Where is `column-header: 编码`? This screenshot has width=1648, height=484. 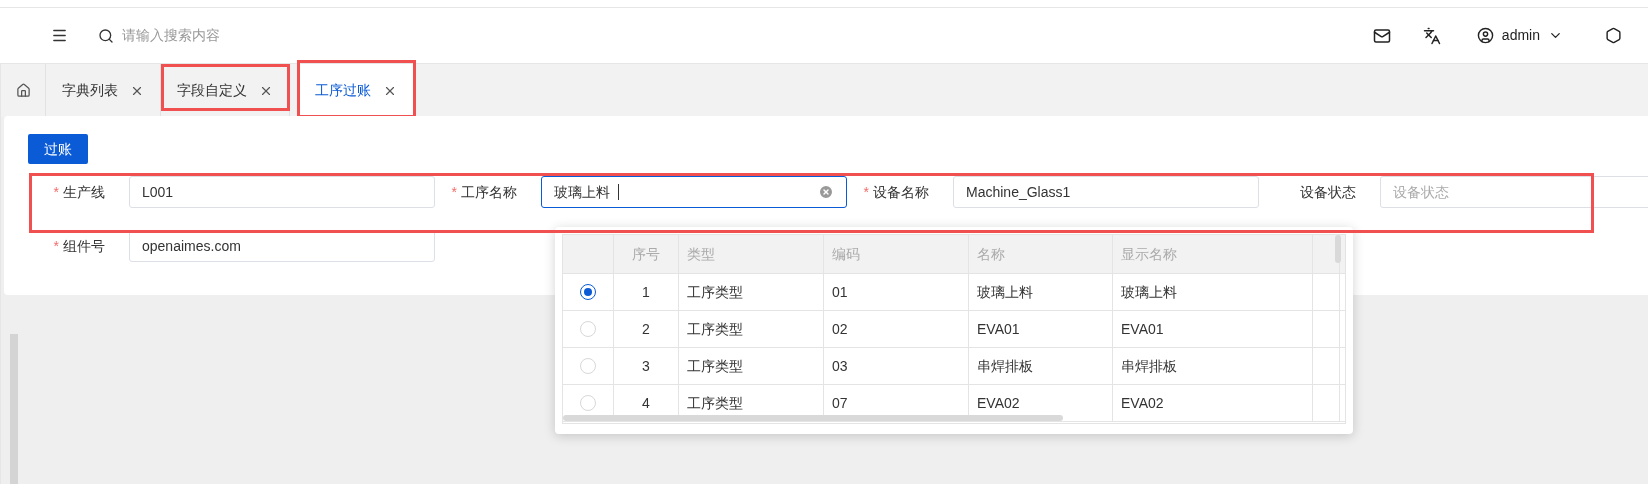 column-header: 编码 is located at coordinates (896, 254).